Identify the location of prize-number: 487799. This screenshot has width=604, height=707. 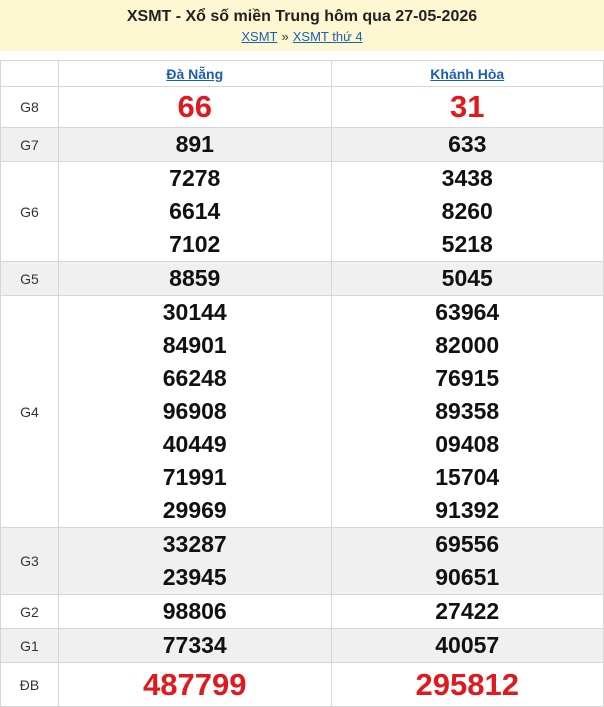
(195, 684).